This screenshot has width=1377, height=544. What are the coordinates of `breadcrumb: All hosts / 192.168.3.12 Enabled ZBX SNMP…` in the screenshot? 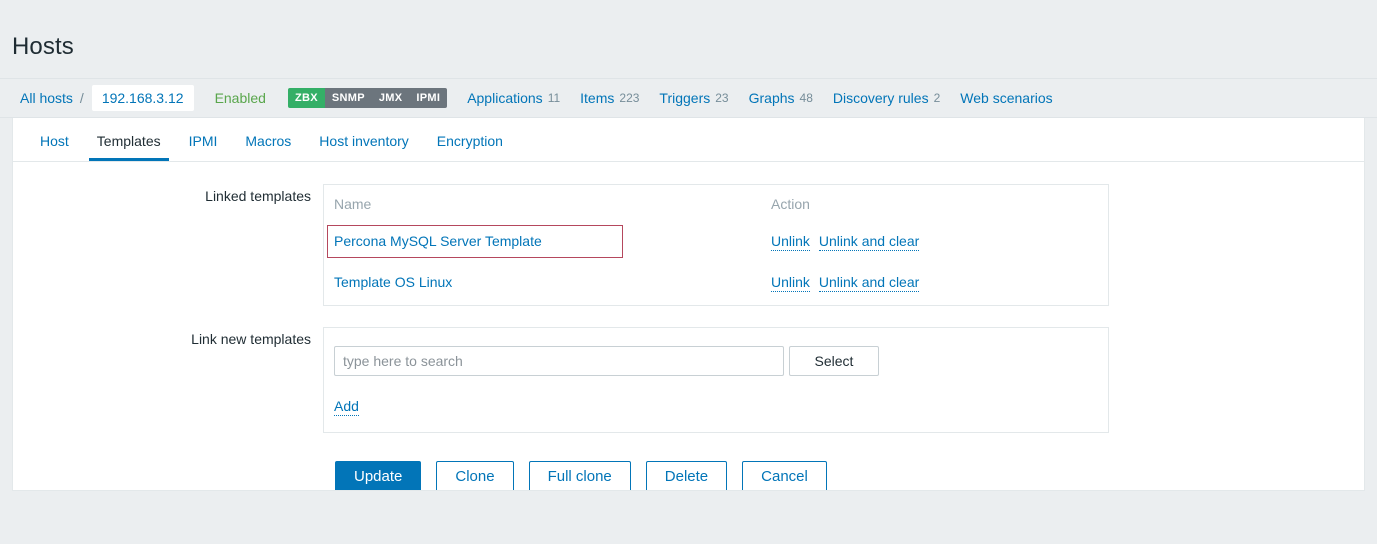 It's located at (688, 98).